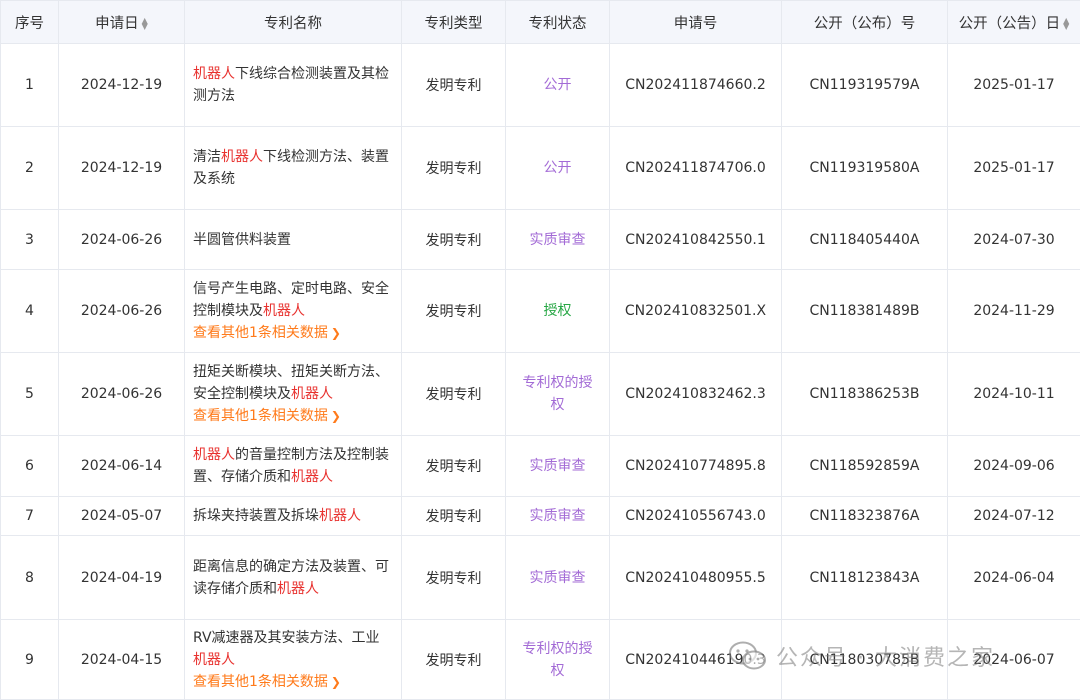  I want to click on cell-pub-date: 2024-06-07, so click(1014, 660).